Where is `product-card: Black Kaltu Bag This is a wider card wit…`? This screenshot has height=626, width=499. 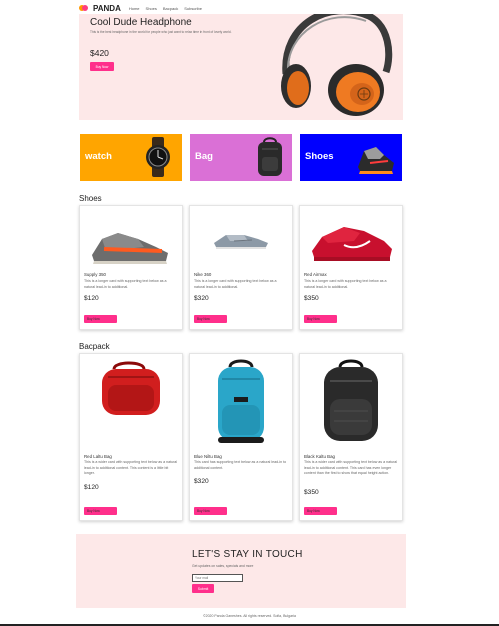 product-card: Black Kaltu Bag This is a wider card wit… is located at coordinates (351, 437).